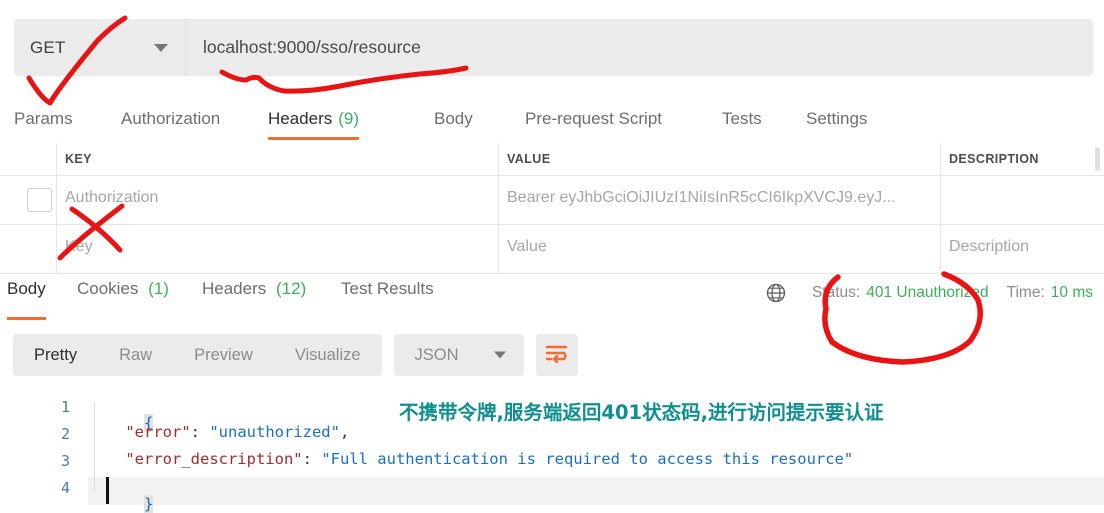 This screenshot has width=1104, height=513. I want to click on tab-tests: Tests, so click(742, 122).